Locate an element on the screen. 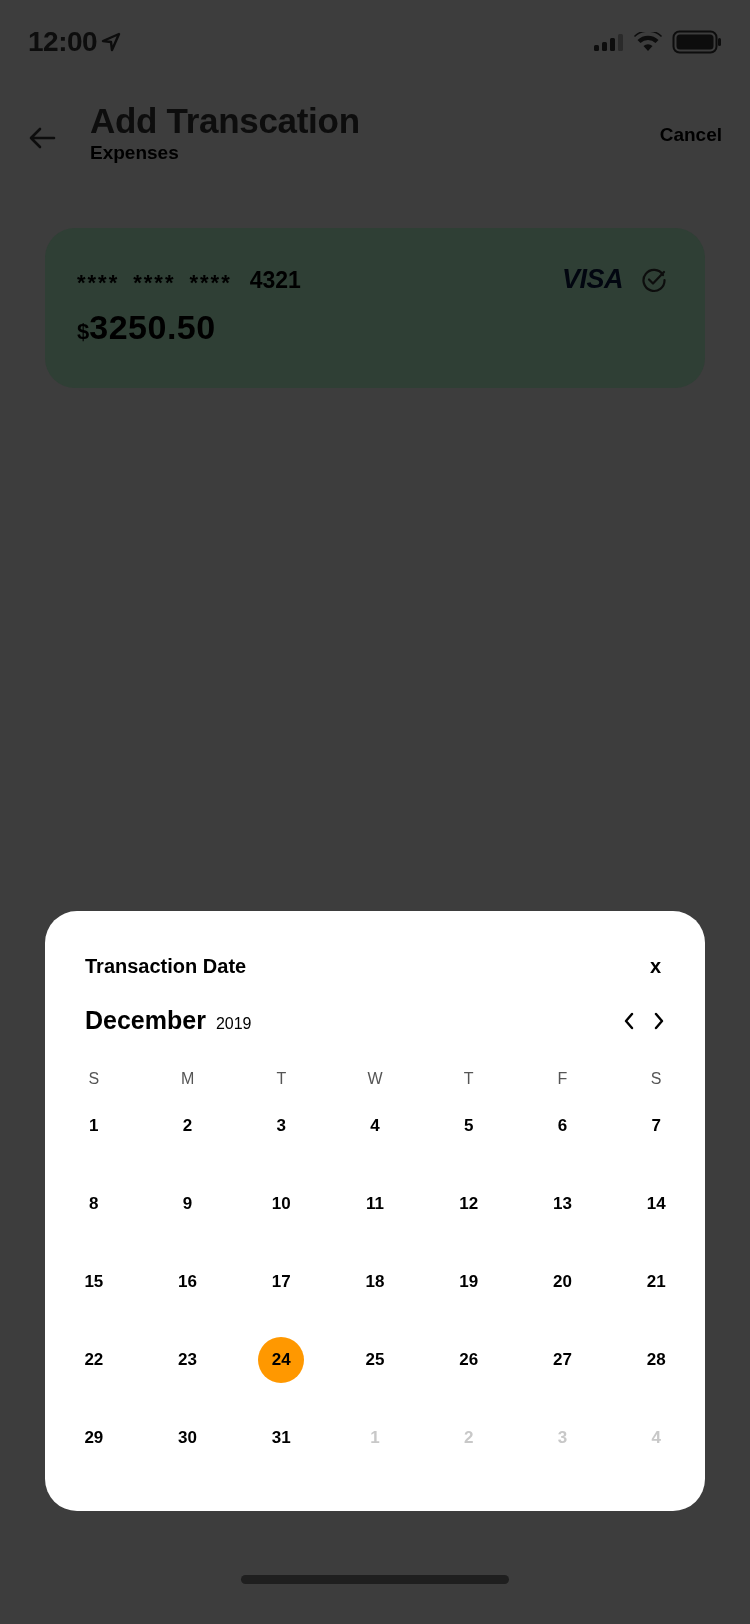 This screenshot has height=1624, width=750. location-arrow-icon is located at coordinates (111, 42).